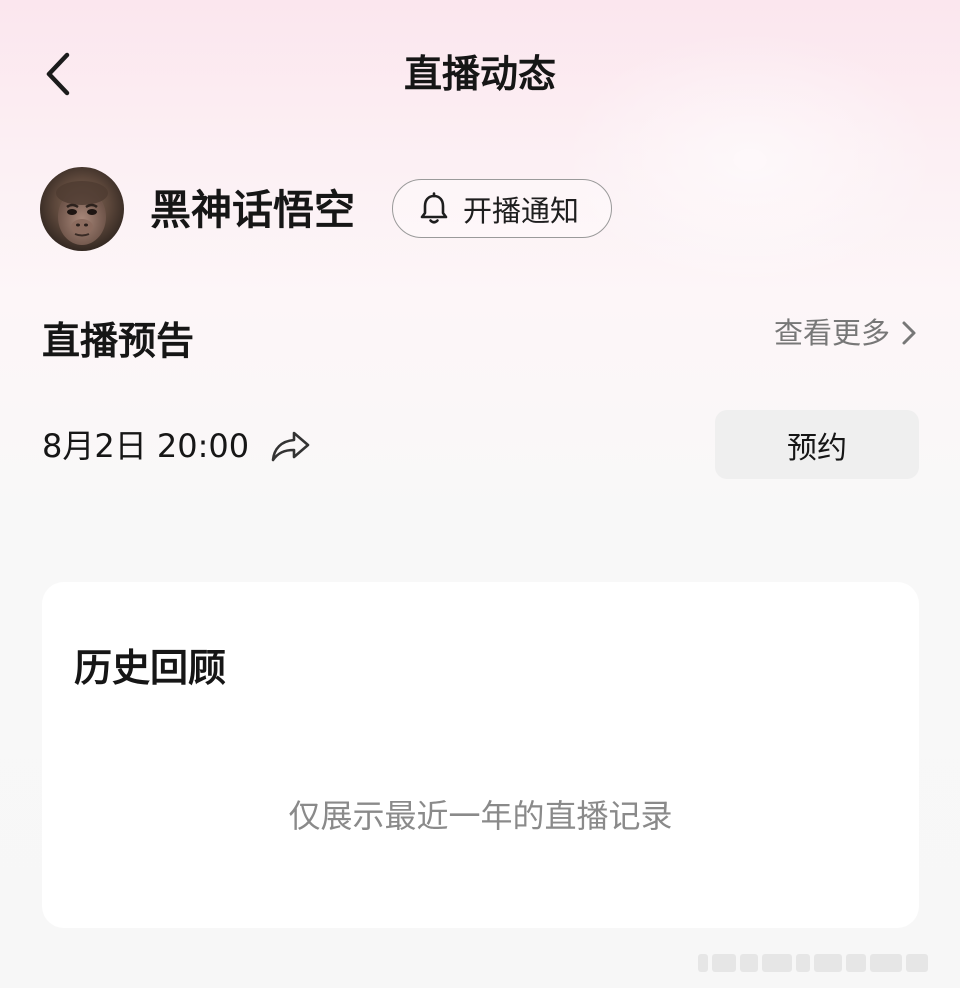 Image resolution: width=960 pixels, height=988 pixels. Describe the element at coordinates (480, 816) in the screenshot. I see `history-empty-text: 仅展示最近一年的直播记录` at that location.